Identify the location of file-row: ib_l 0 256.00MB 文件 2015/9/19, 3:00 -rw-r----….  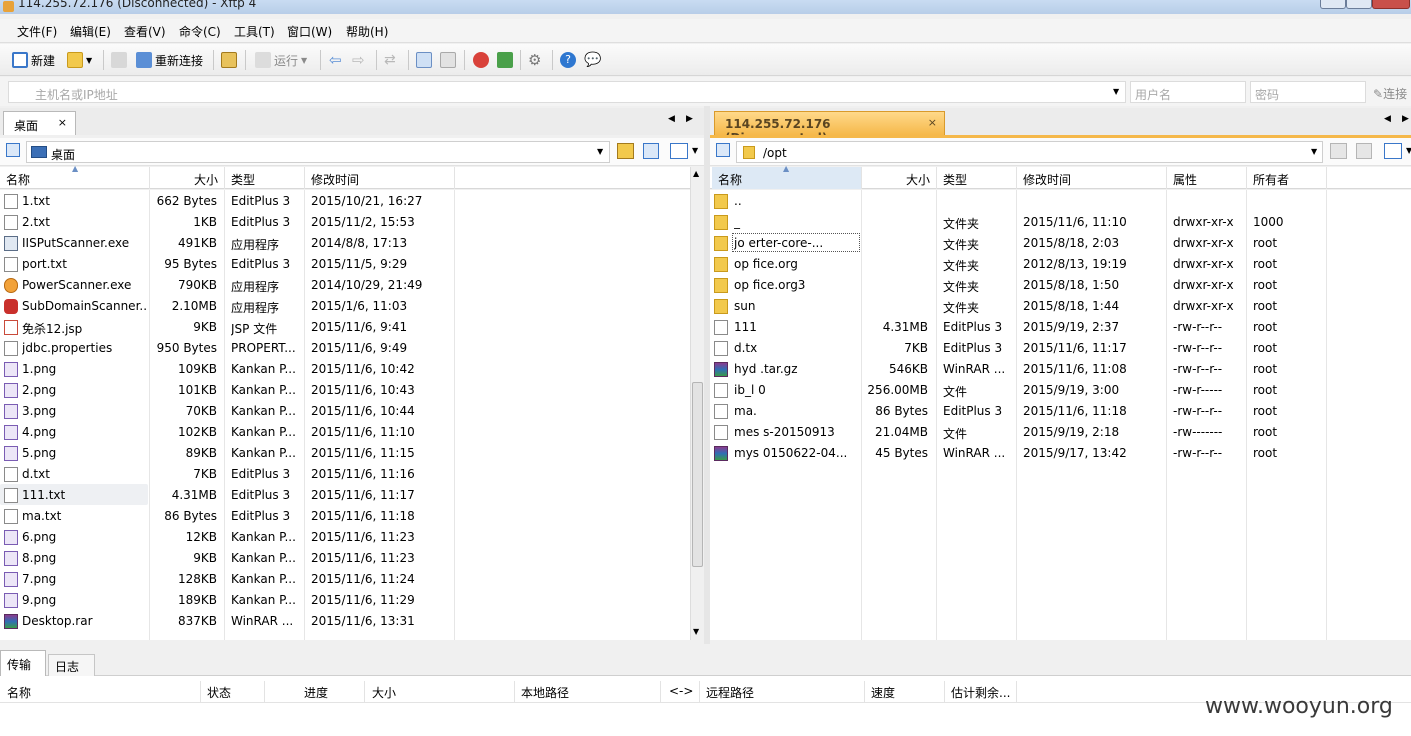
(1060, 389).